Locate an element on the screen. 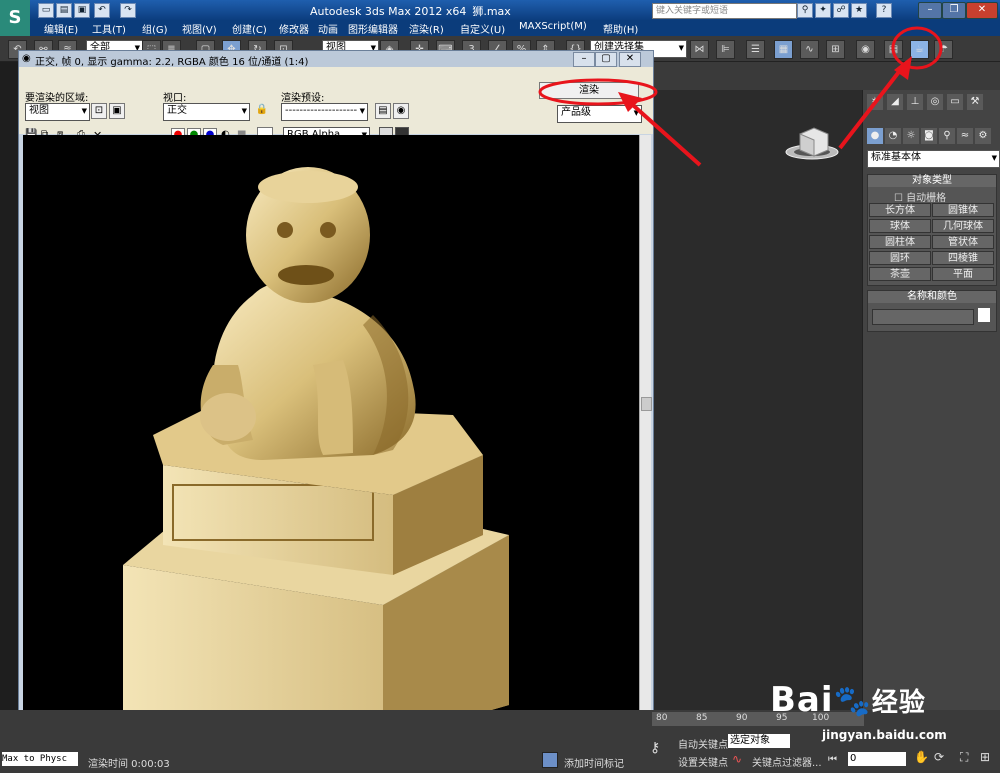  maxscript-listener-input: Max to Physc is located at coordinates (40, 759).